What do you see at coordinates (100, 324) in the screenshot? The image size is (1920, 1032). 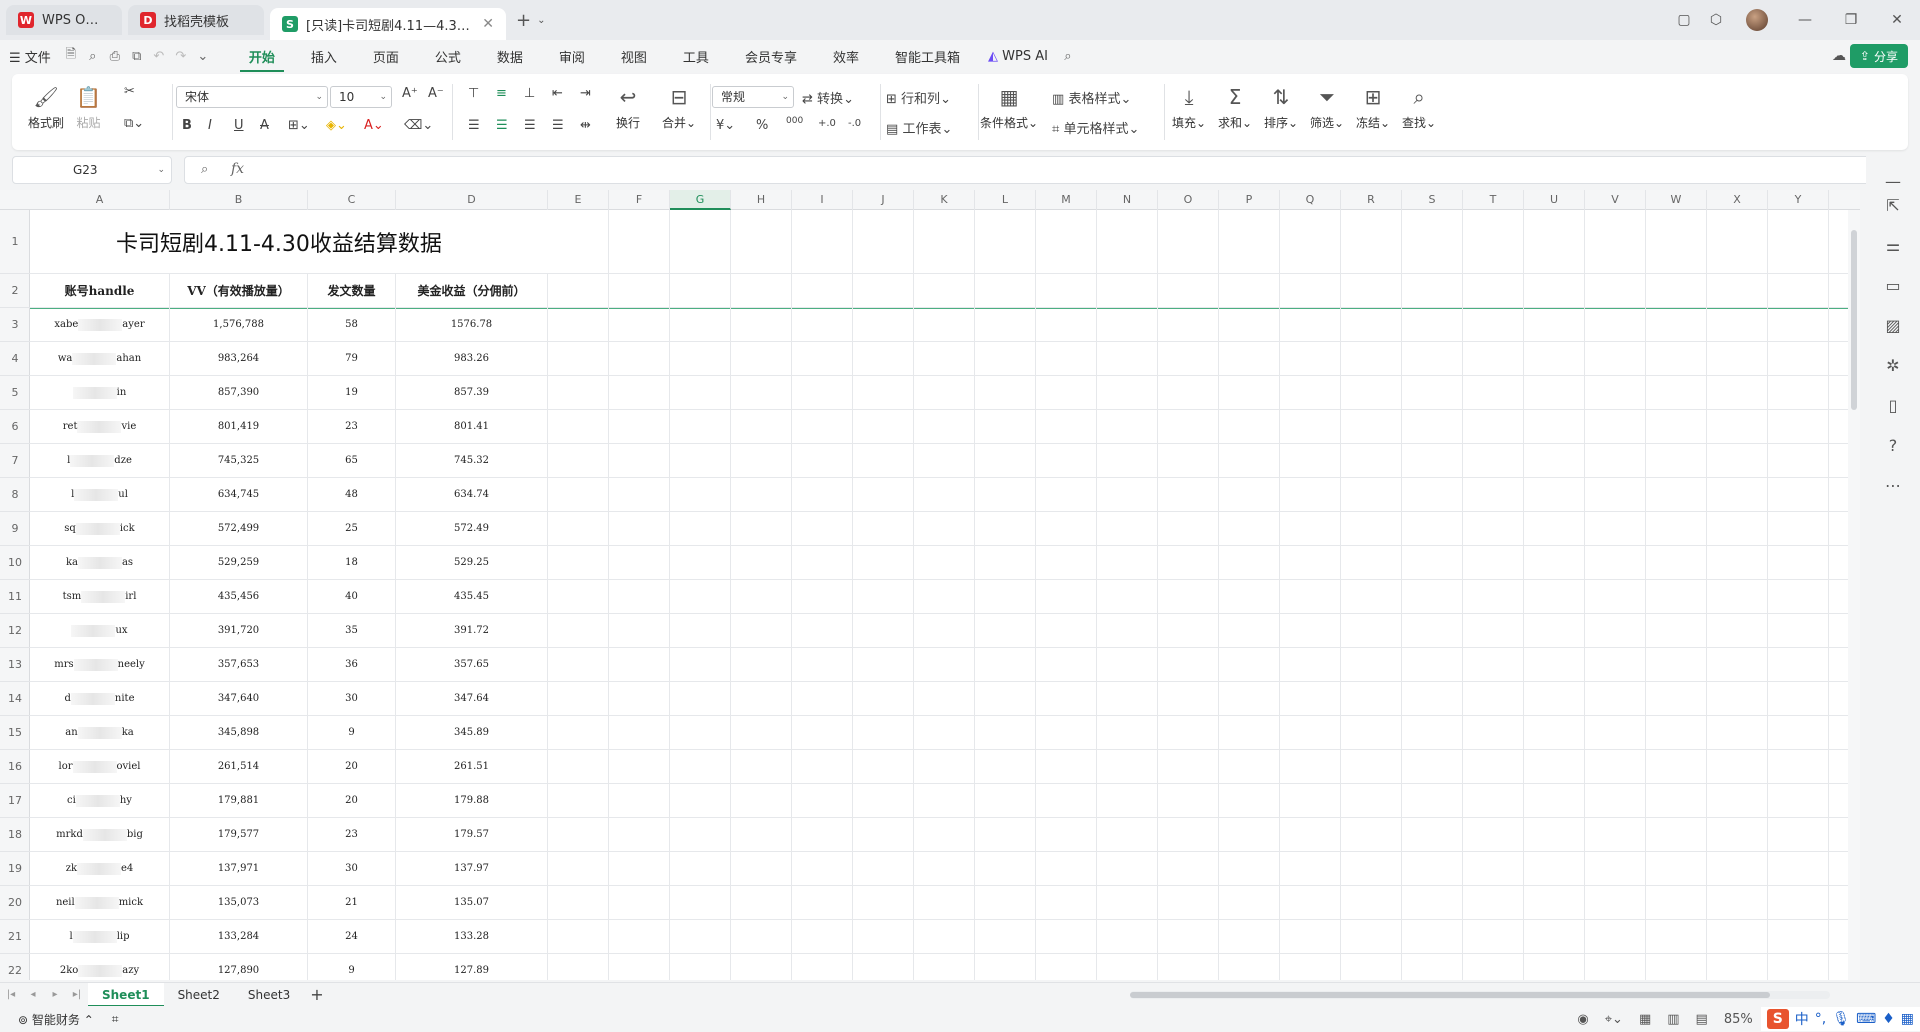 I see `cell-A3: xabe ayer` at bounding box center [100, 324].